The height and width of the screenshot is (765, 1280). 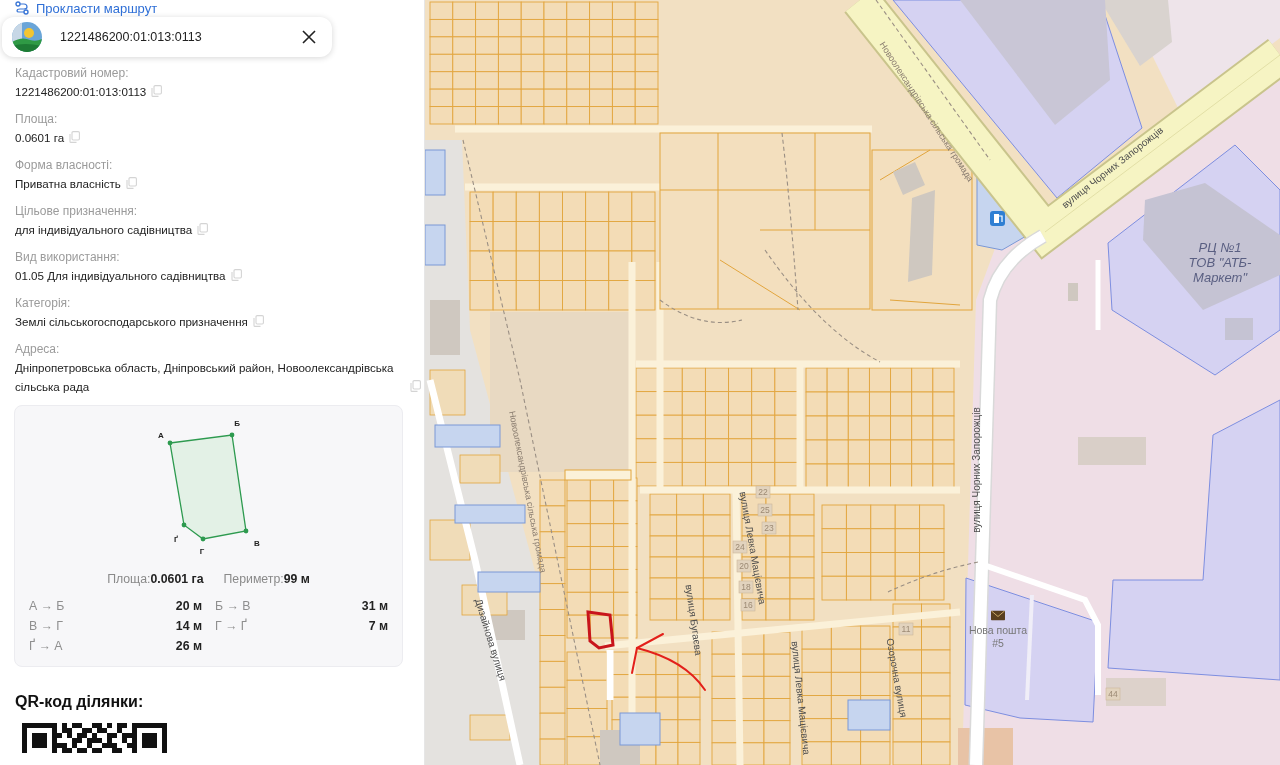 I want to click on vertex-label: Ґ, so click(x=175, y=539).